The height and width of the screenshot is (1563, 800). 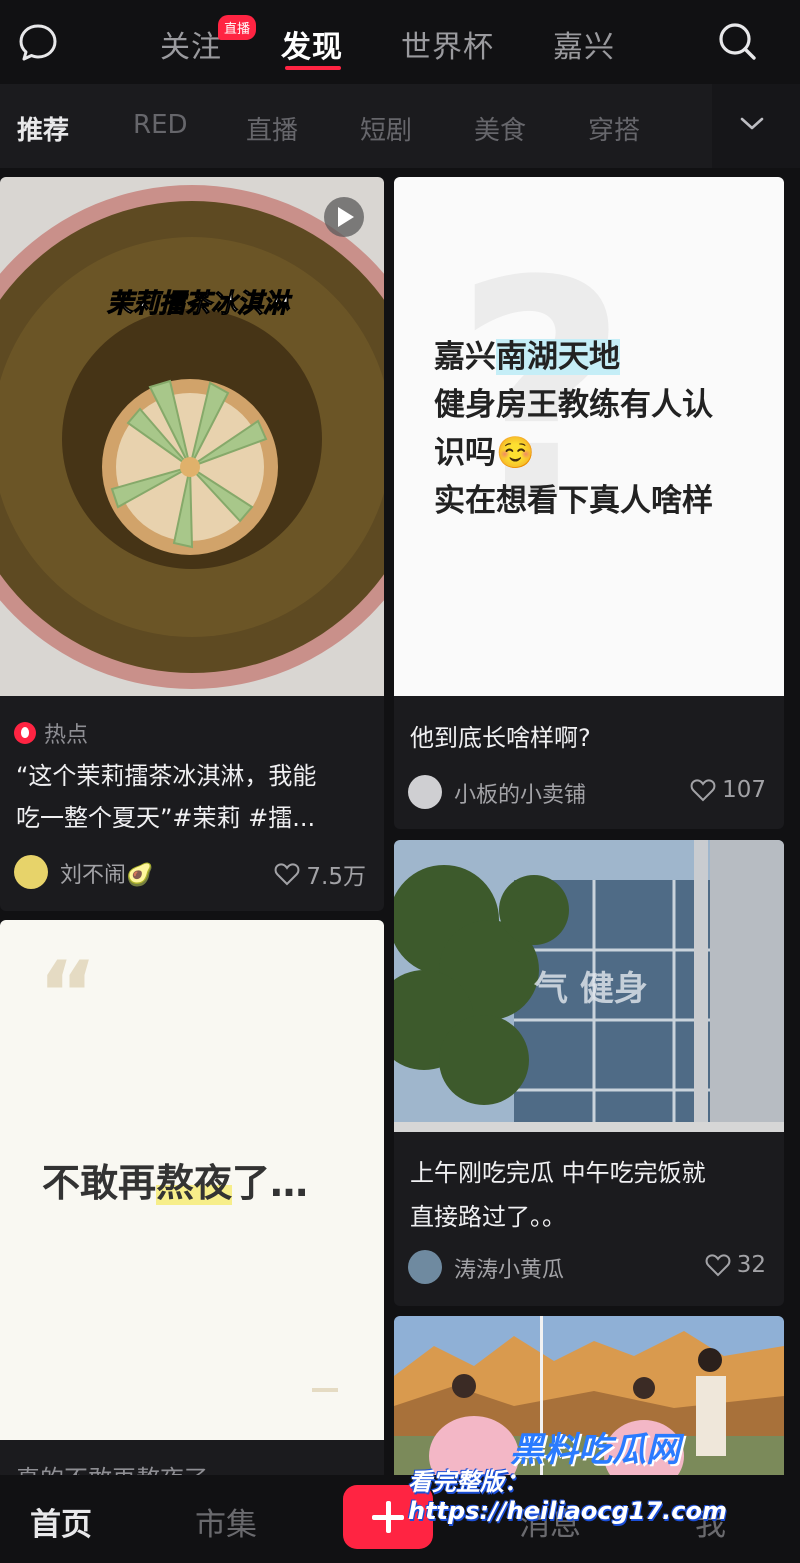 What do you see at coordinates (66, 735) in the screenshot?
I see `hot-tag-label: 热点` at bounding box center [66, 735].